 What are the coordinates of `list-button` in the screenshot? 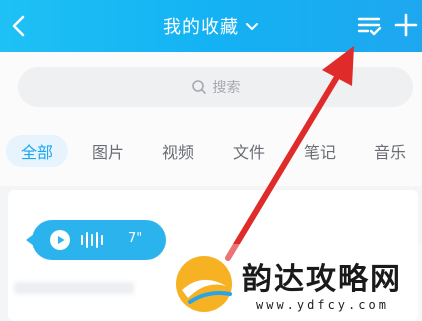 It's located at (370, 26).